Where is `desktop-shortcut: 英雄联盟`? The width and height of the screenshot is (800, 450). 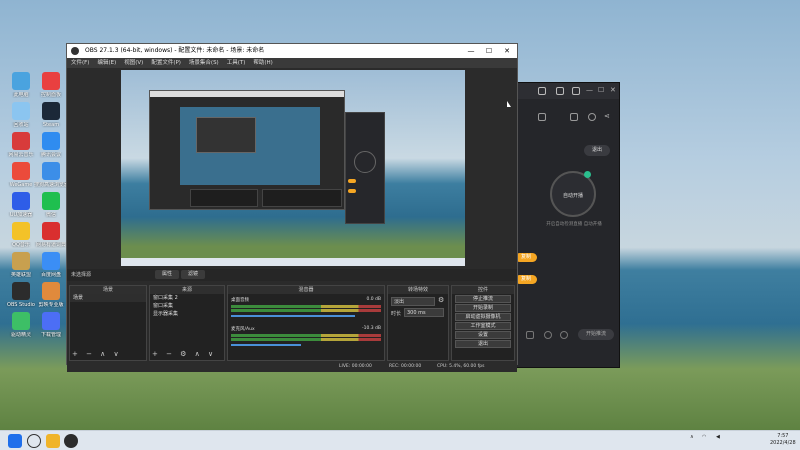 desktop-shortcut: 英雄联盟 is located at coordinates (21, 265).